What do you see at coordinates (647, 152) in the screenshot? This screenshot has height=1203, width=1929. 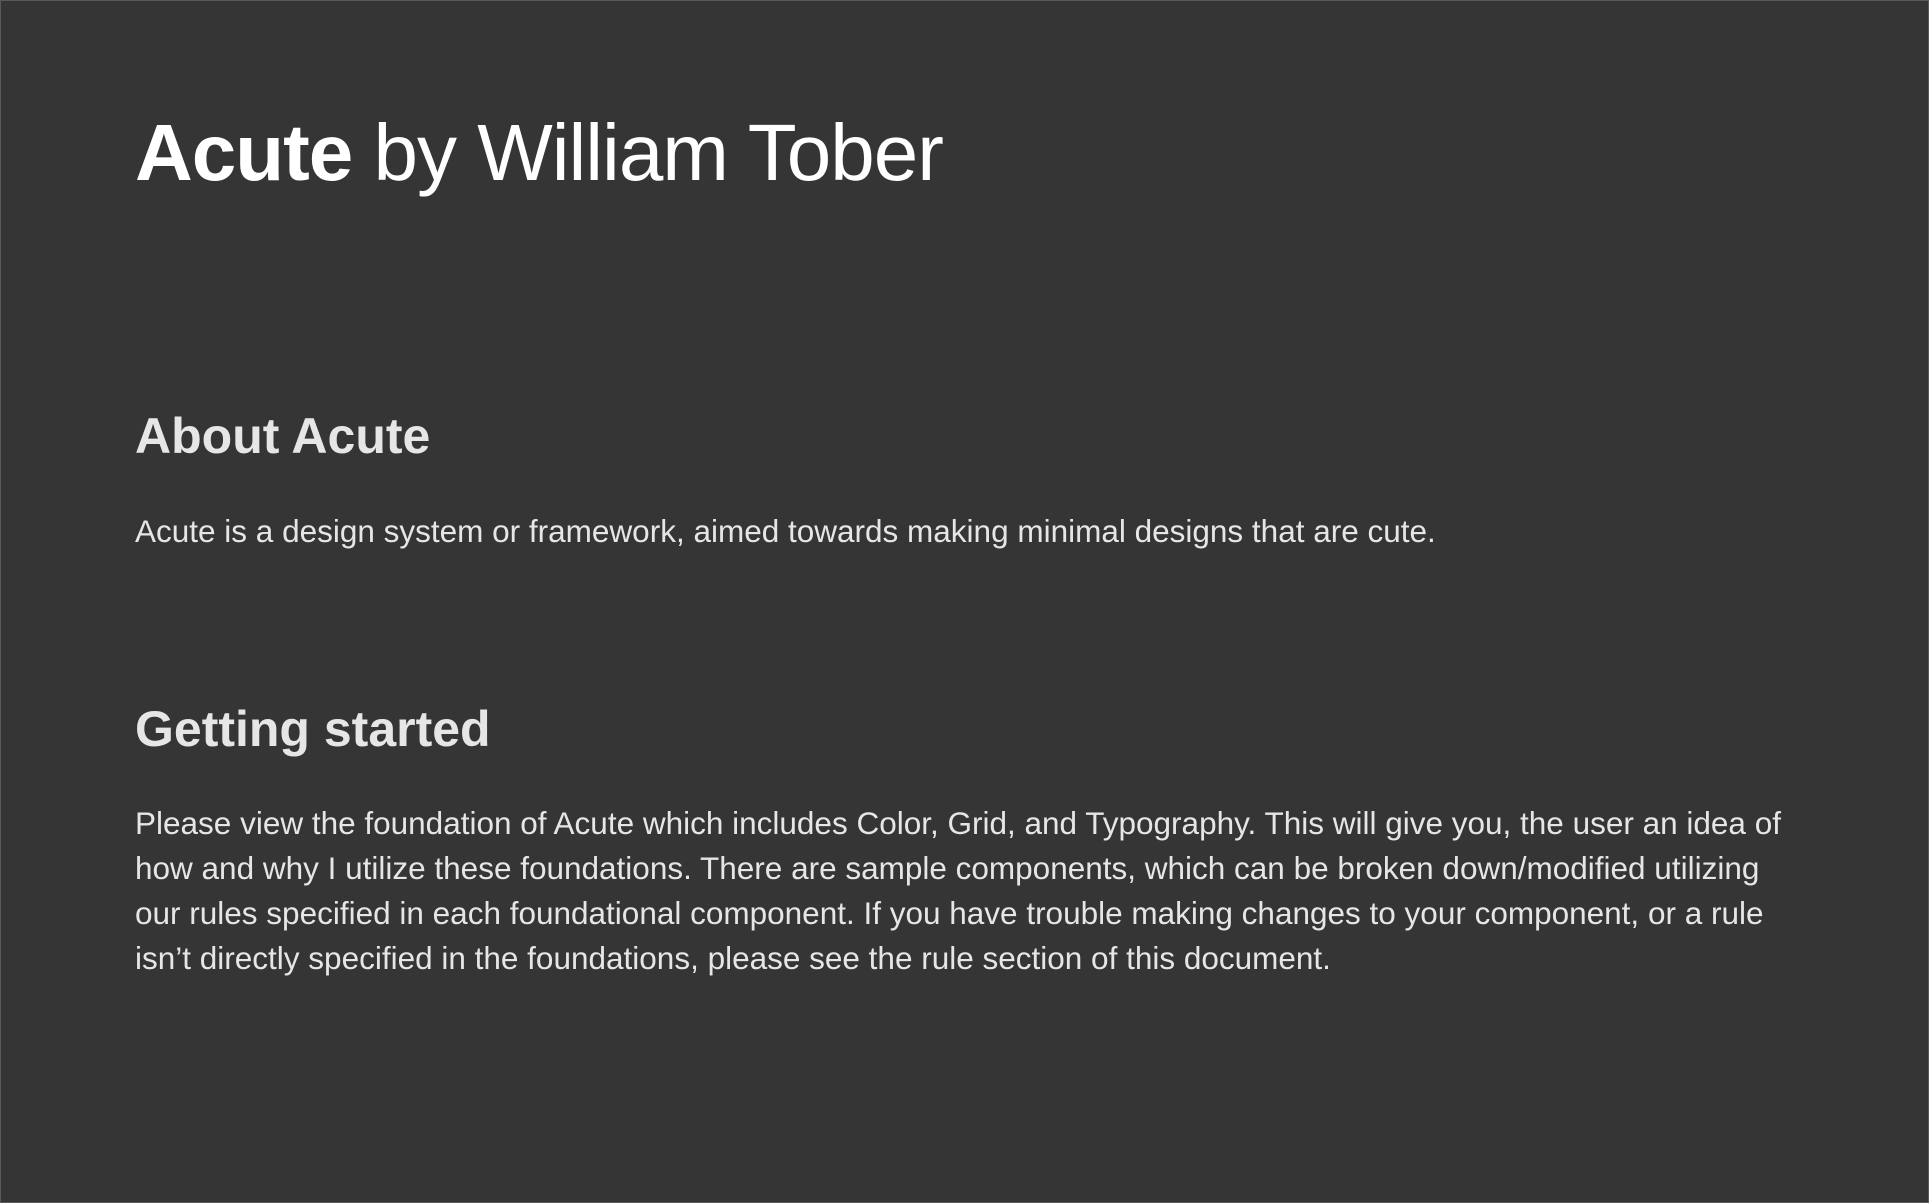 I see `page-title-author: by William Tober` at bounding box center [647, 152].